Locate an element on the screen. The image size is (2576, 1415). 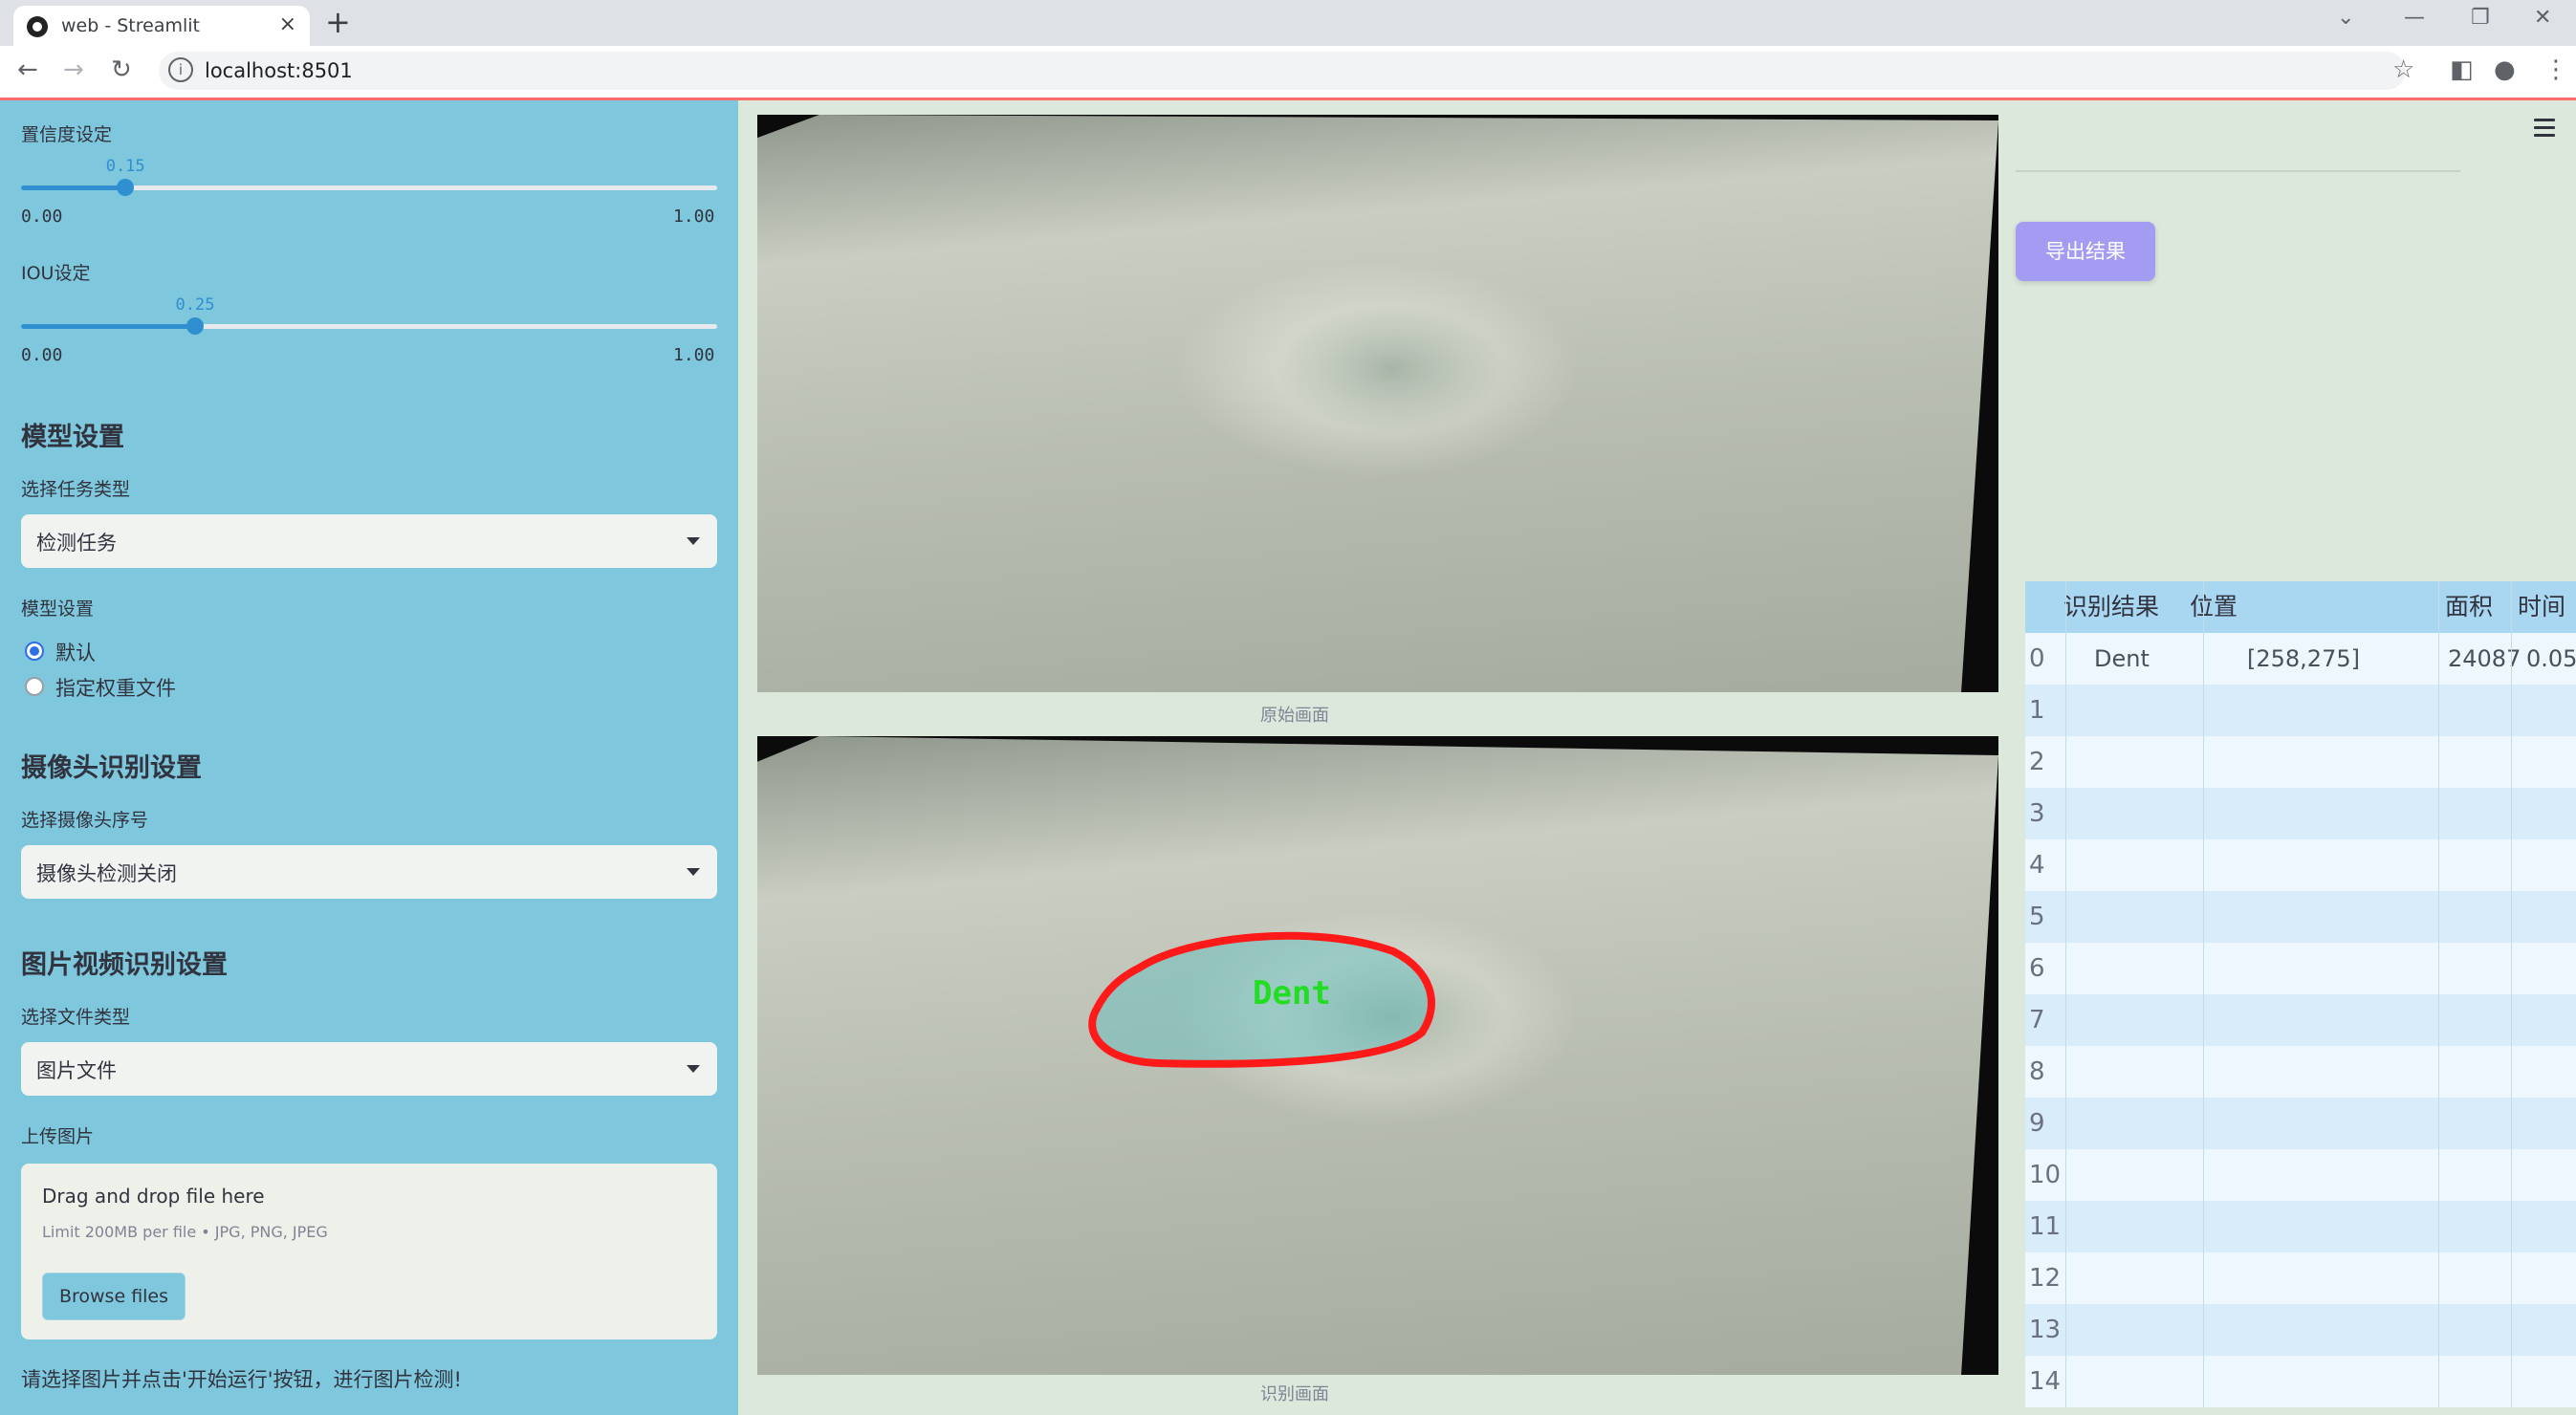
hamburger-menu-icon is located at coordinates (2544, 130).